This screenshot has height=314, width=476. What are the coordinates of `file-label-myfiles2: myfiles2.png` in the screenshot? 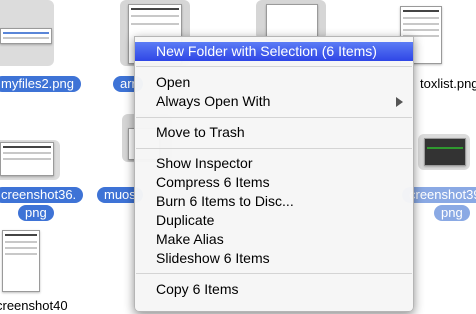 It's located at (40, 84).